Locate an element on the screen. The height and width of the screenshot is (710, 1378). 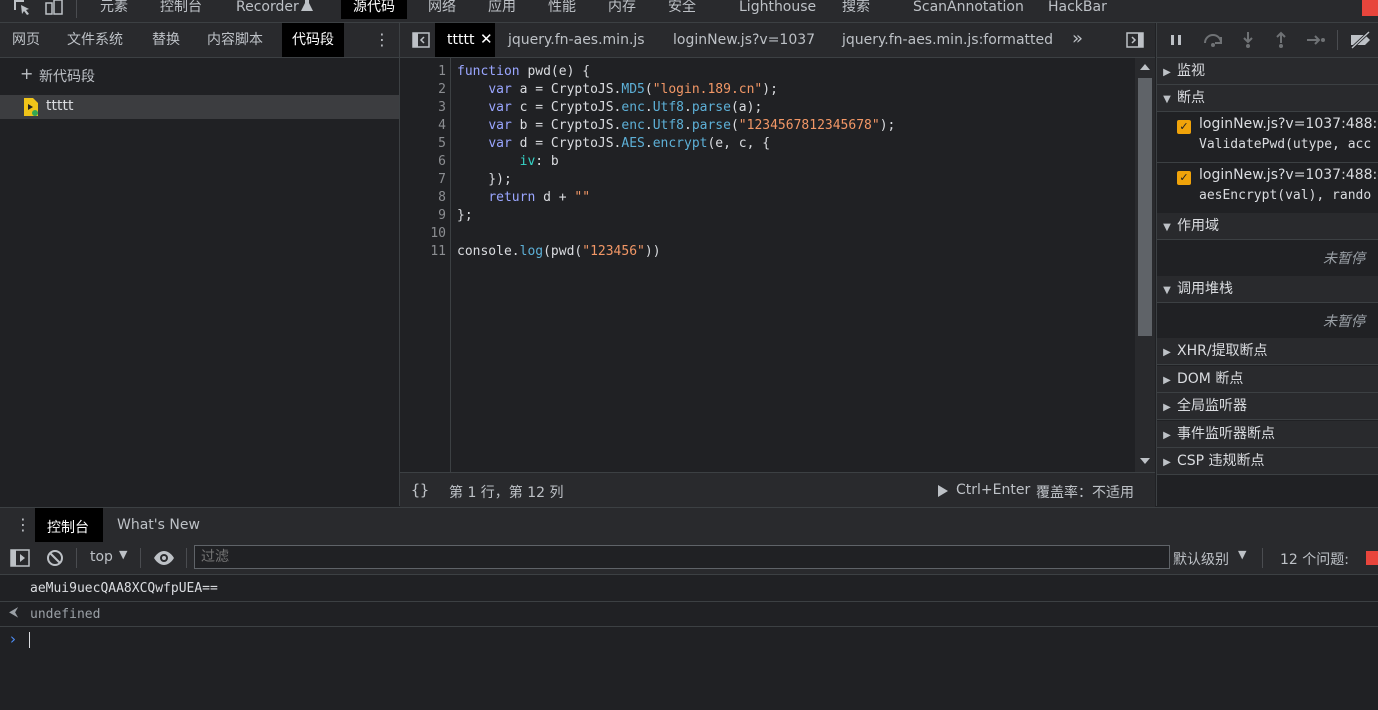
console-prompt: › is located at coordinates (689, 642).